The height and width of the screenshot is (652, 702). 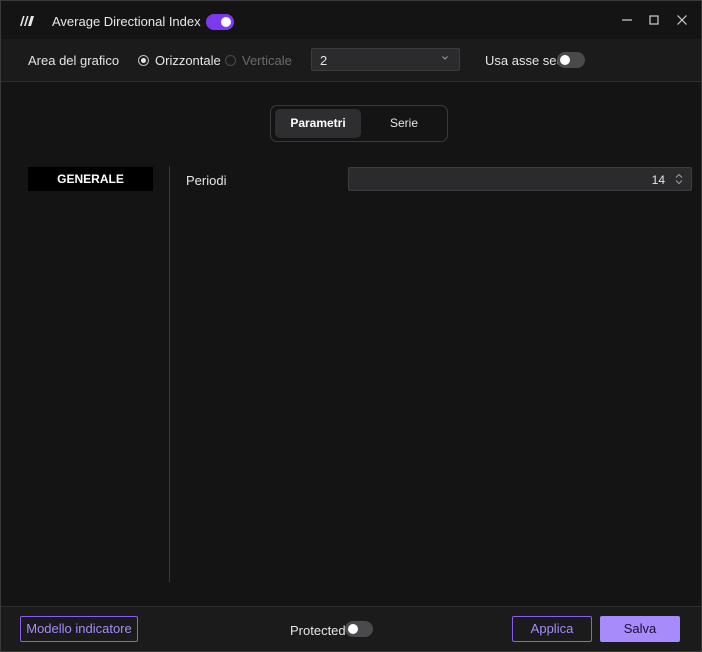 I want to click on radio-verticale-label: Verticale, so click(x=267, y=60).